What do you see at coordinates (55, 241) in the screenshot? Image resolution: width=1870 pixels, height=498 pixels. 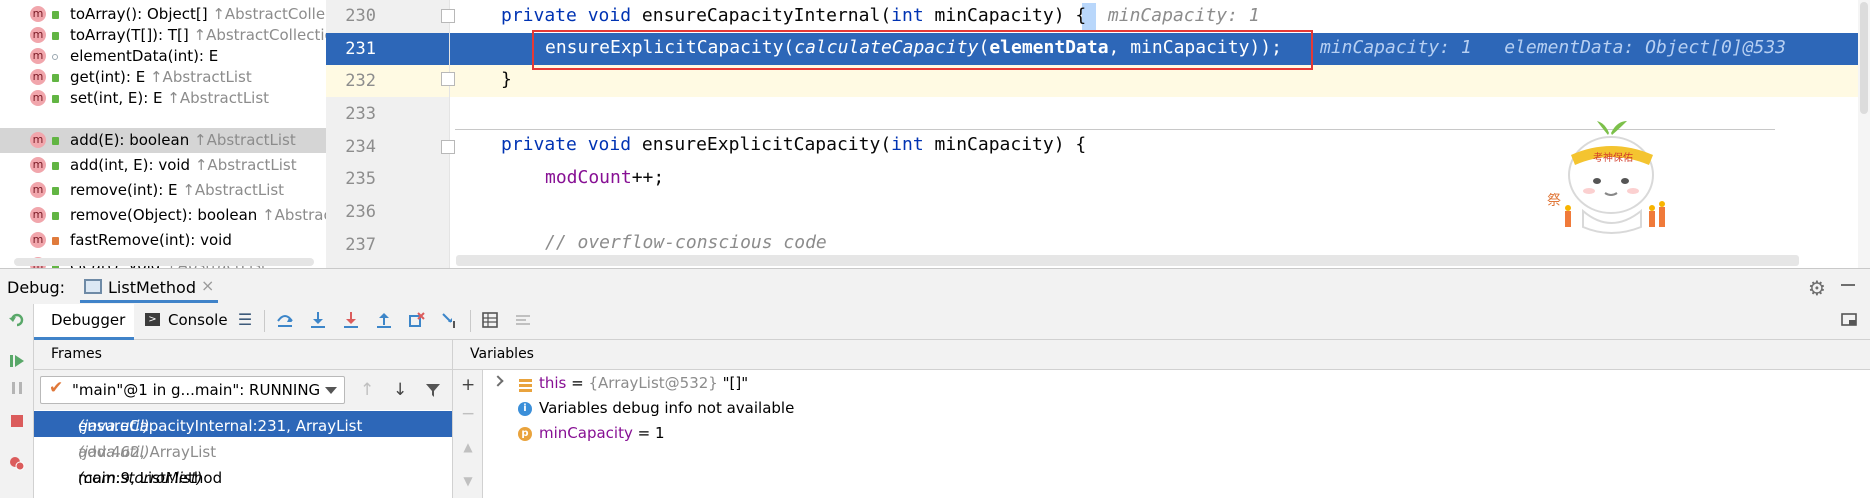 I see `private-lock-icon` at bounding box center [55, 241].